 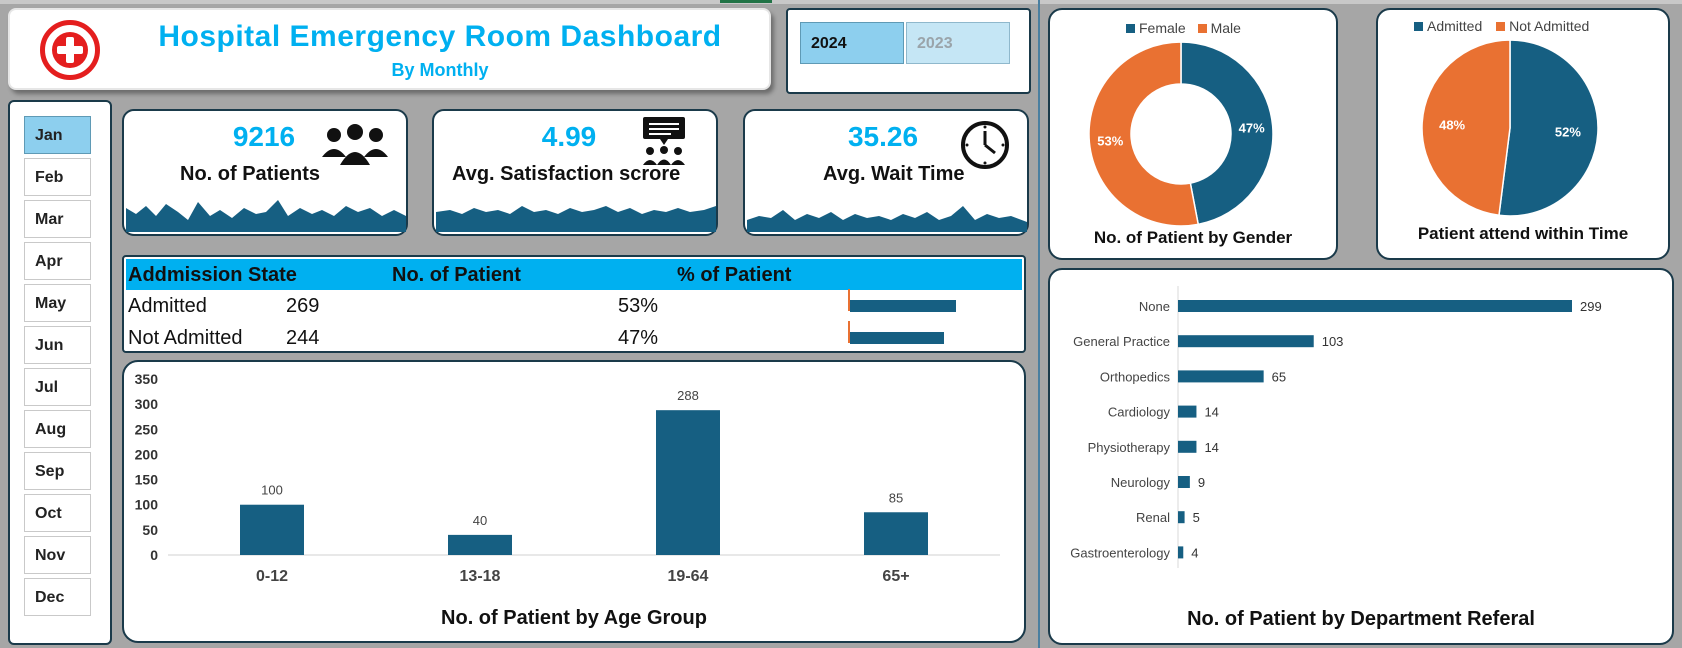 What do you see at coordinates (57, 597) in the screenshot?
I see `month-button-dec: Dec` at bounding box center [57, 597].